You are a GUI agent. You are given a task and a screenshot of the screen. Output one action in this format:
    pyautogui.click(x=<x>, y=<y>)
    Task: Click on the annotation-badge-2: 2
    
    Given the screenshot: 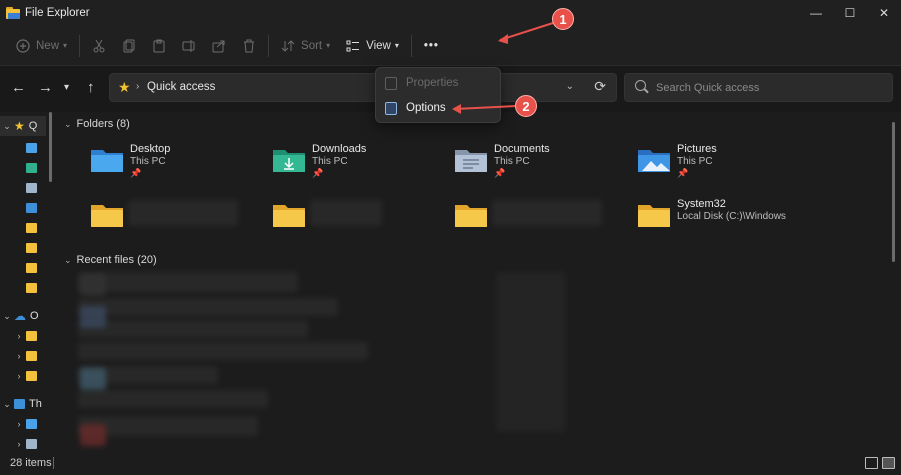 What is the action you would take?
    pyautogui.click(x=526, y=106)
    